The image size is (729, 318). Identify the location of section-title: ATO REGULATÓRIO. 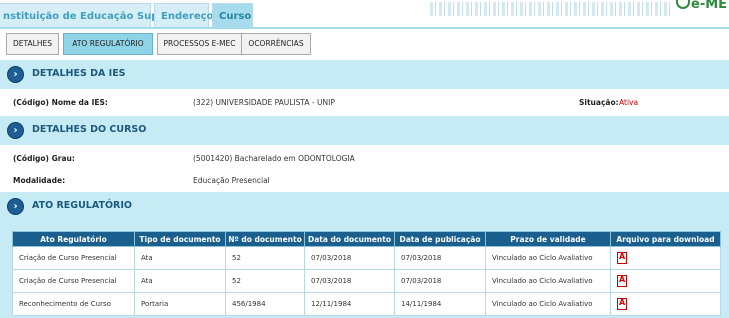
(82, 205).